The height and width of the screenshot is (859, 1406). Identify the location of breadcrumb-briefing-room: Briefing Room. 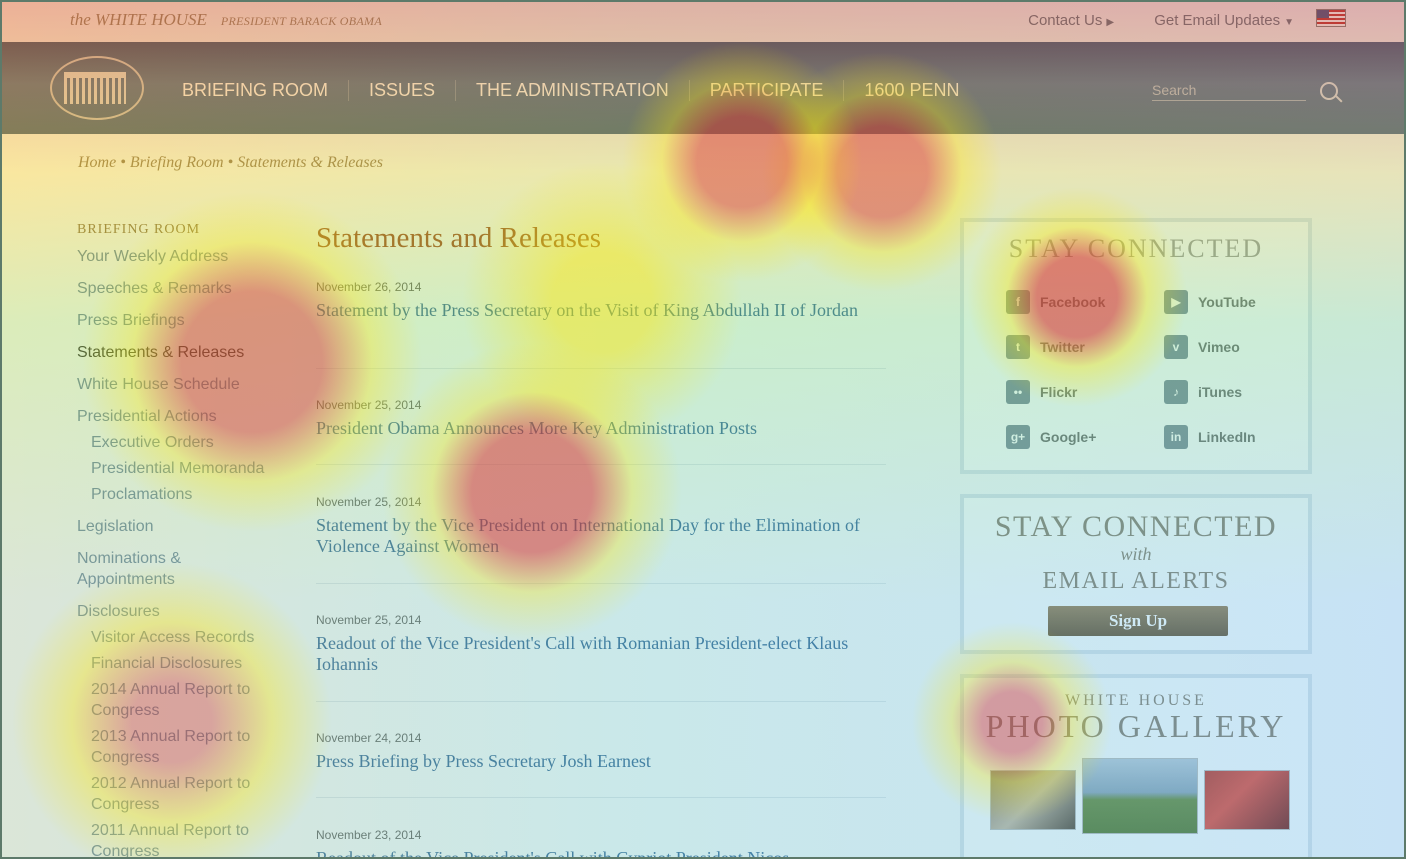
(177, 162).